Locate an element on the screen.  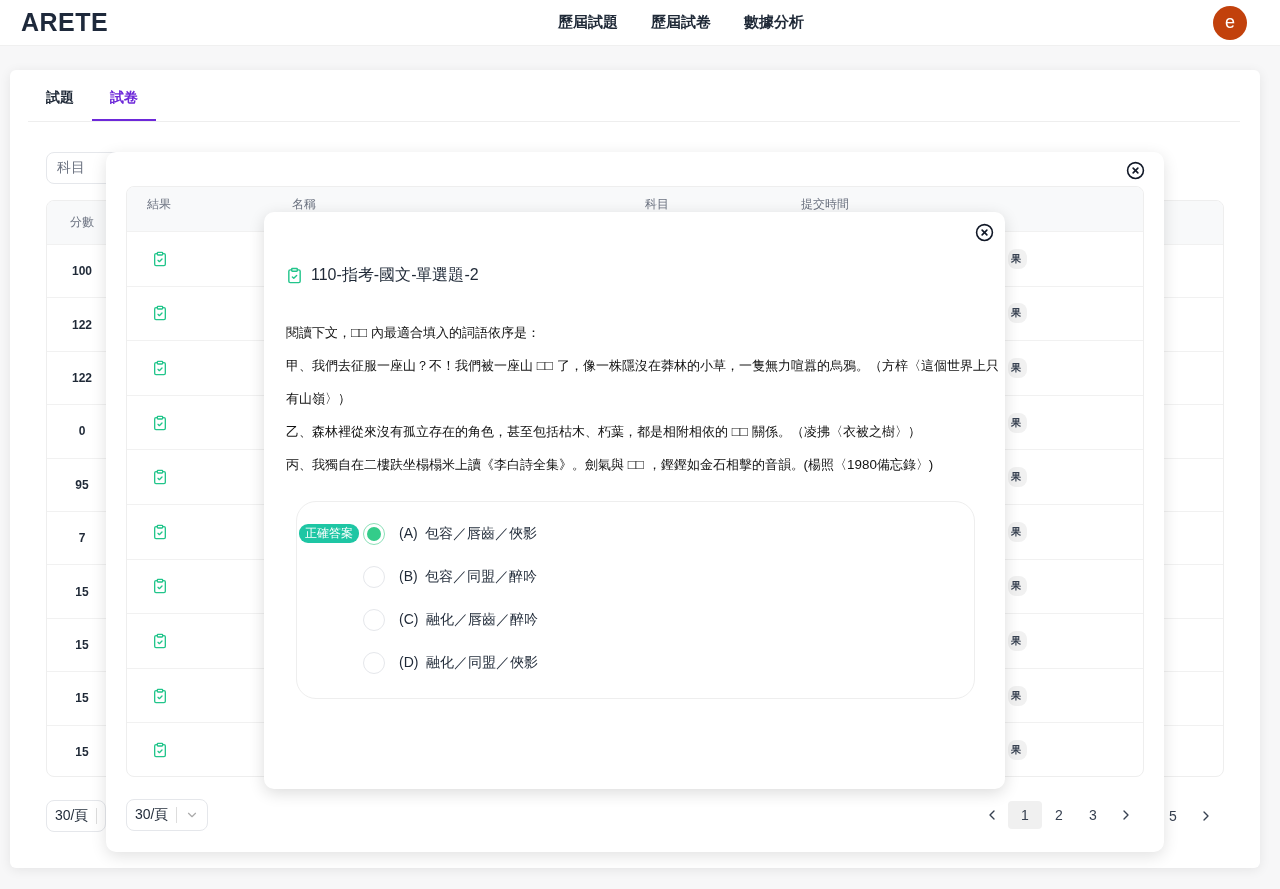
table-cell-text: 0 is located at coordinates (82, 431).